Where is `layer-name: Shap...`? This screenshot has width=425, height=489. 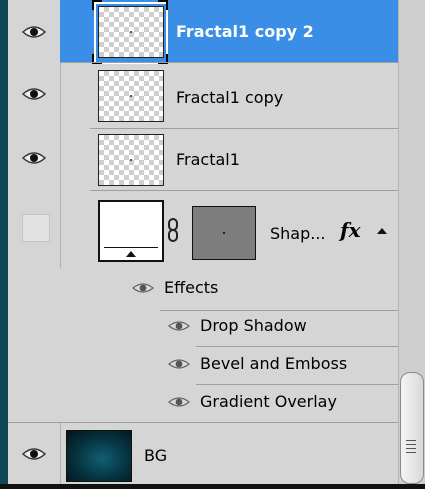
layer-name: Shap... is located at coordinates (298, 233).